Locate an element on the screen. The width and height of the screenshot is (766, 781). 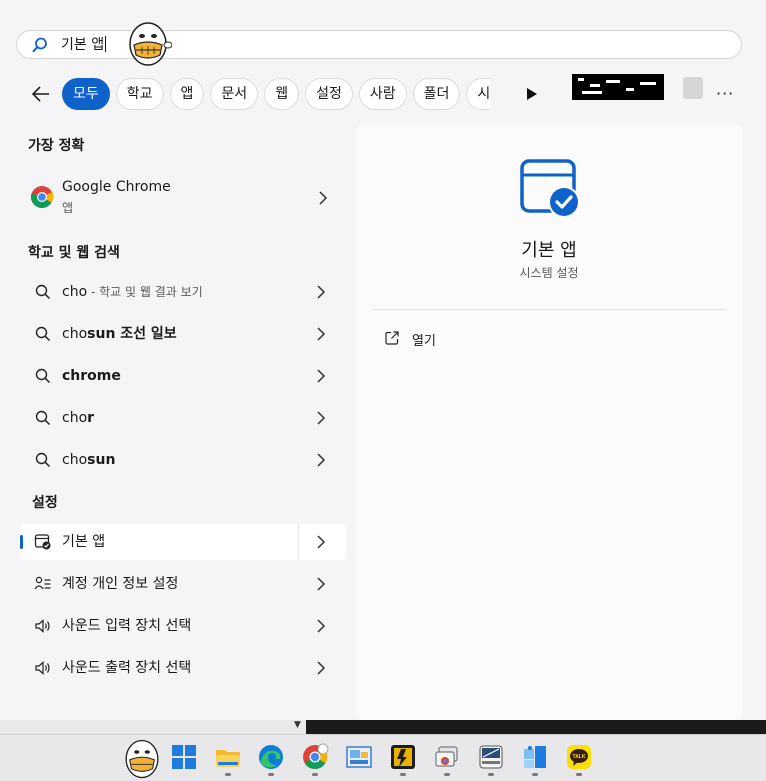
filter-chip-web: 웹 is located at coordinates (282, 94).